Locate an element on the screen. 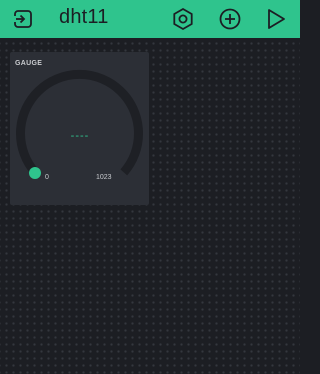 The image size is (320, 374). gauge-max-label: 1023 is located at coordinates (104, 177).